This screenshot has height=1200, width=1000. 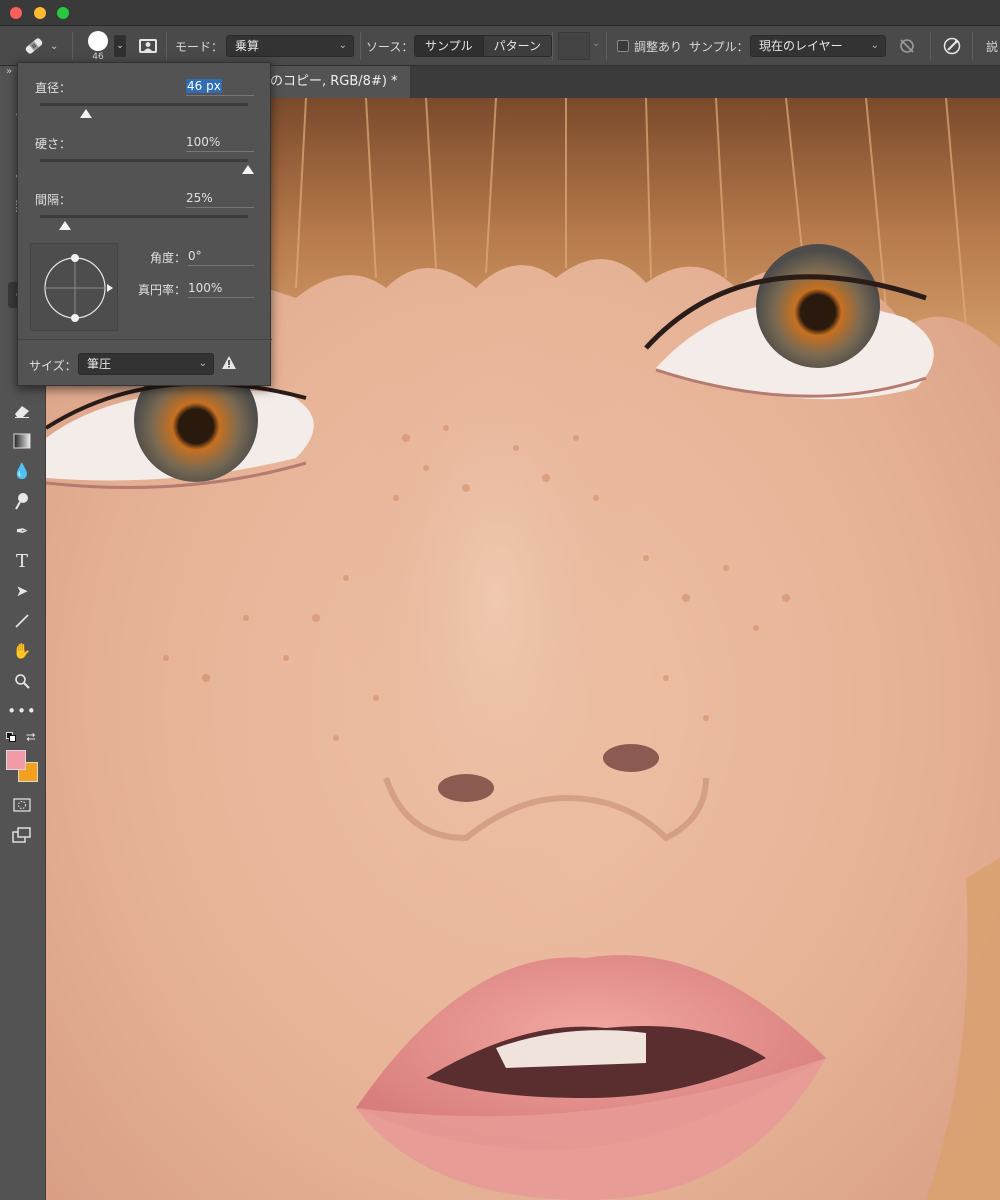 I want to click on default-colors-icon, so click(x=11, y=737).